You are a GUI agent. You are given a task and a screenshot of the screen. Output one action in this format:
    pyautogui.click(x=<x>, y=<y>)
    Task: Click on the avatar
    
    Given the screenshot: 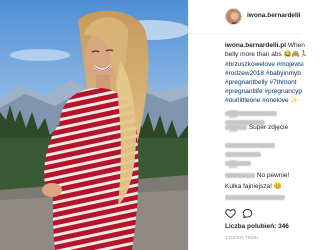 What is the action you would take?
    pyautogui.click(x=233, y=16)
    